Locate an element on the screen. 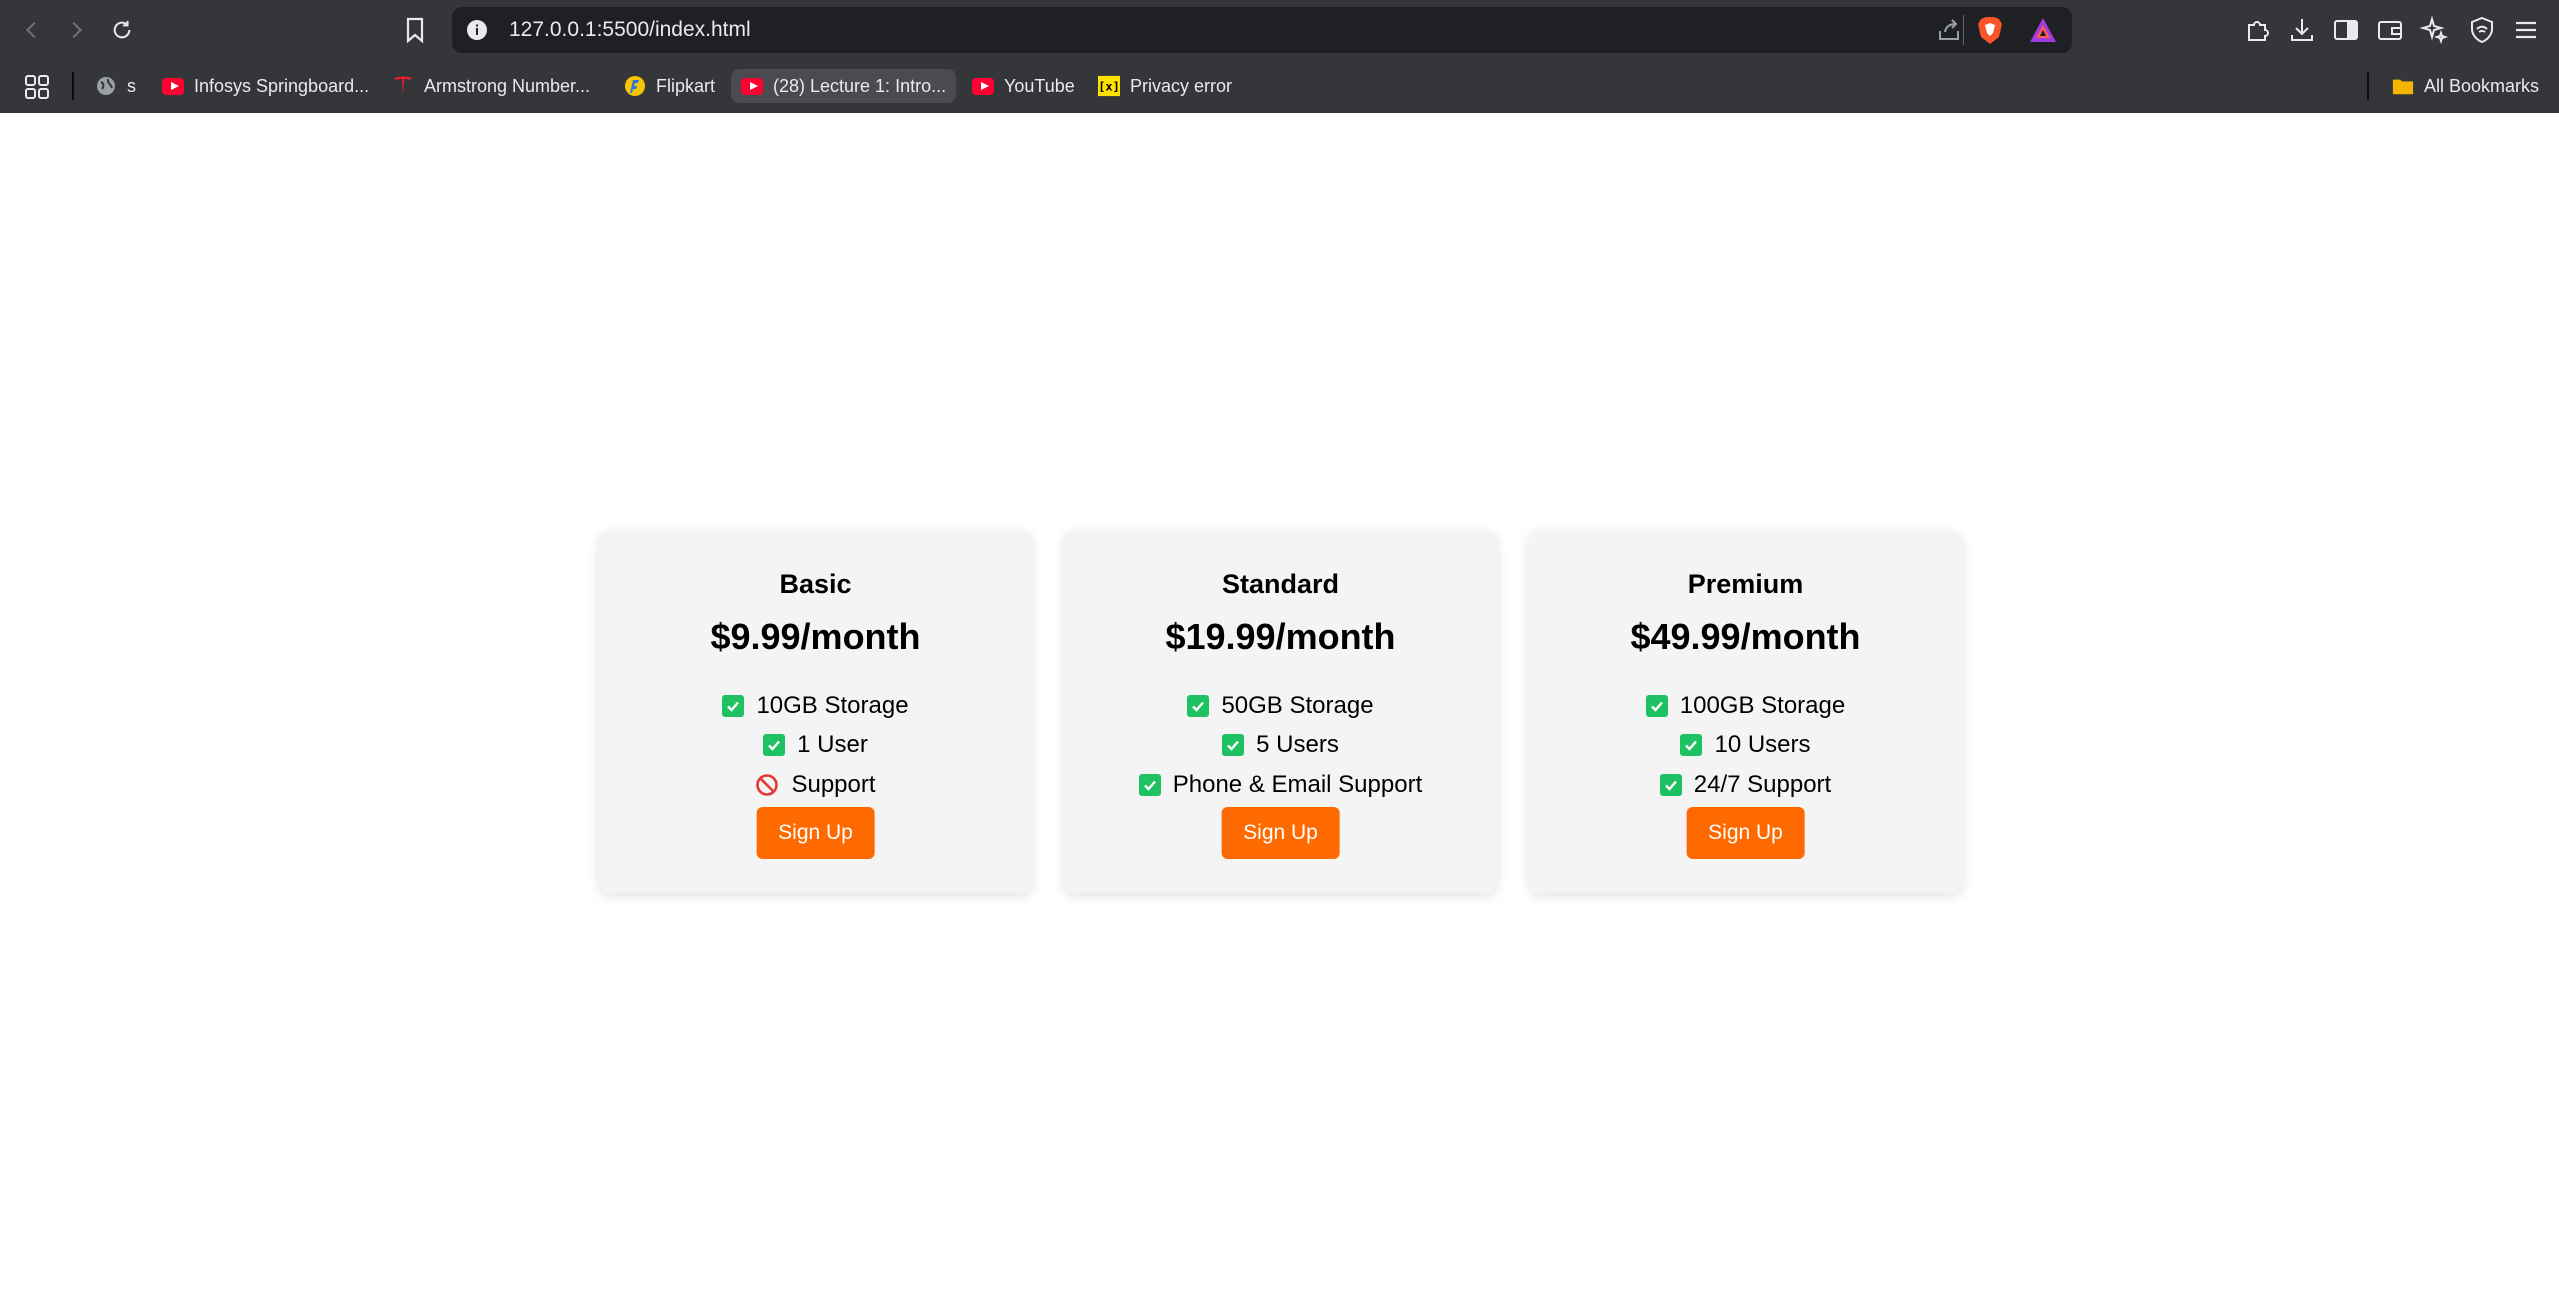 The image size is (2559, 1306). forward-button is located at coordinates (76, 30).